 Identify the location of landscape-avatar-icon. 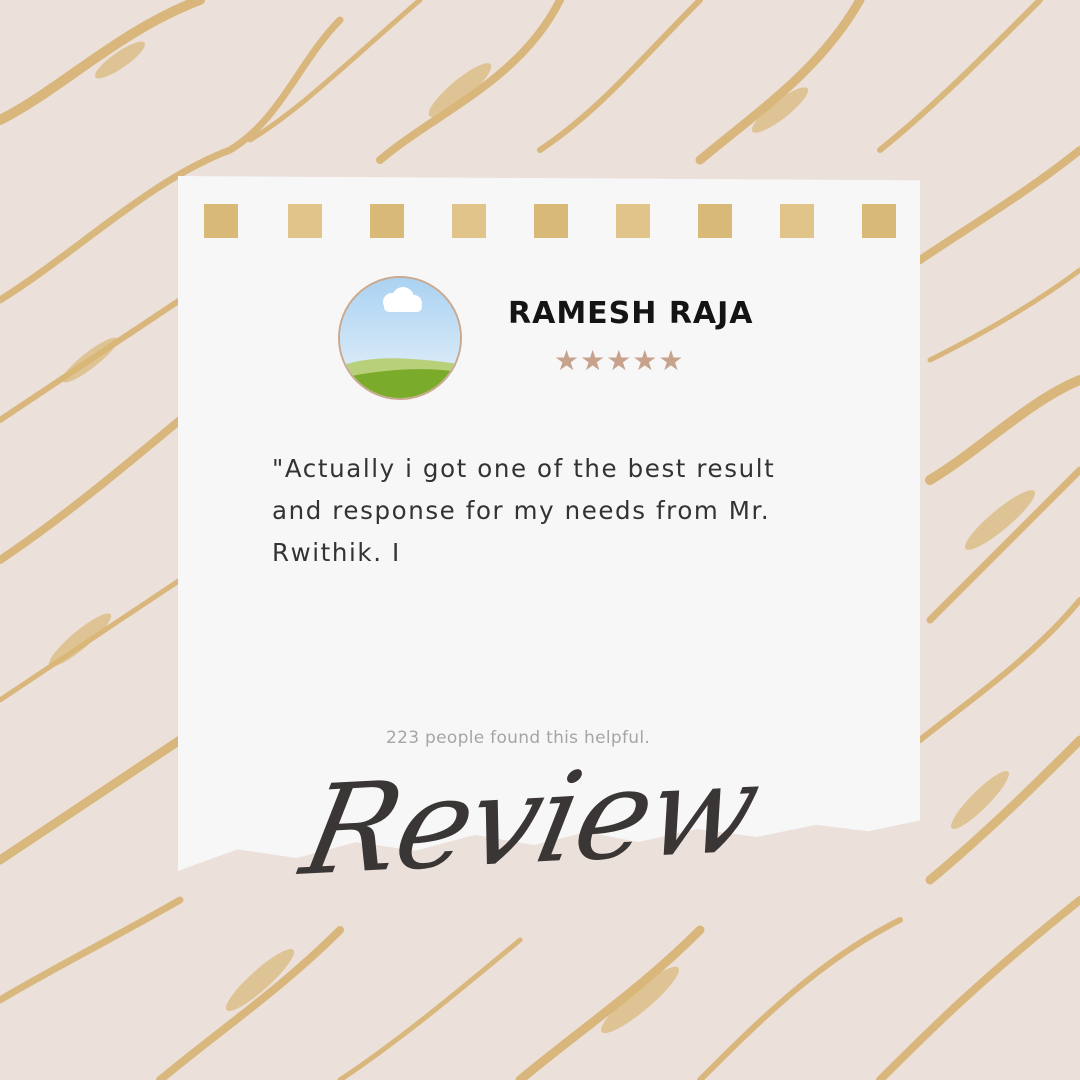
(400, 338).